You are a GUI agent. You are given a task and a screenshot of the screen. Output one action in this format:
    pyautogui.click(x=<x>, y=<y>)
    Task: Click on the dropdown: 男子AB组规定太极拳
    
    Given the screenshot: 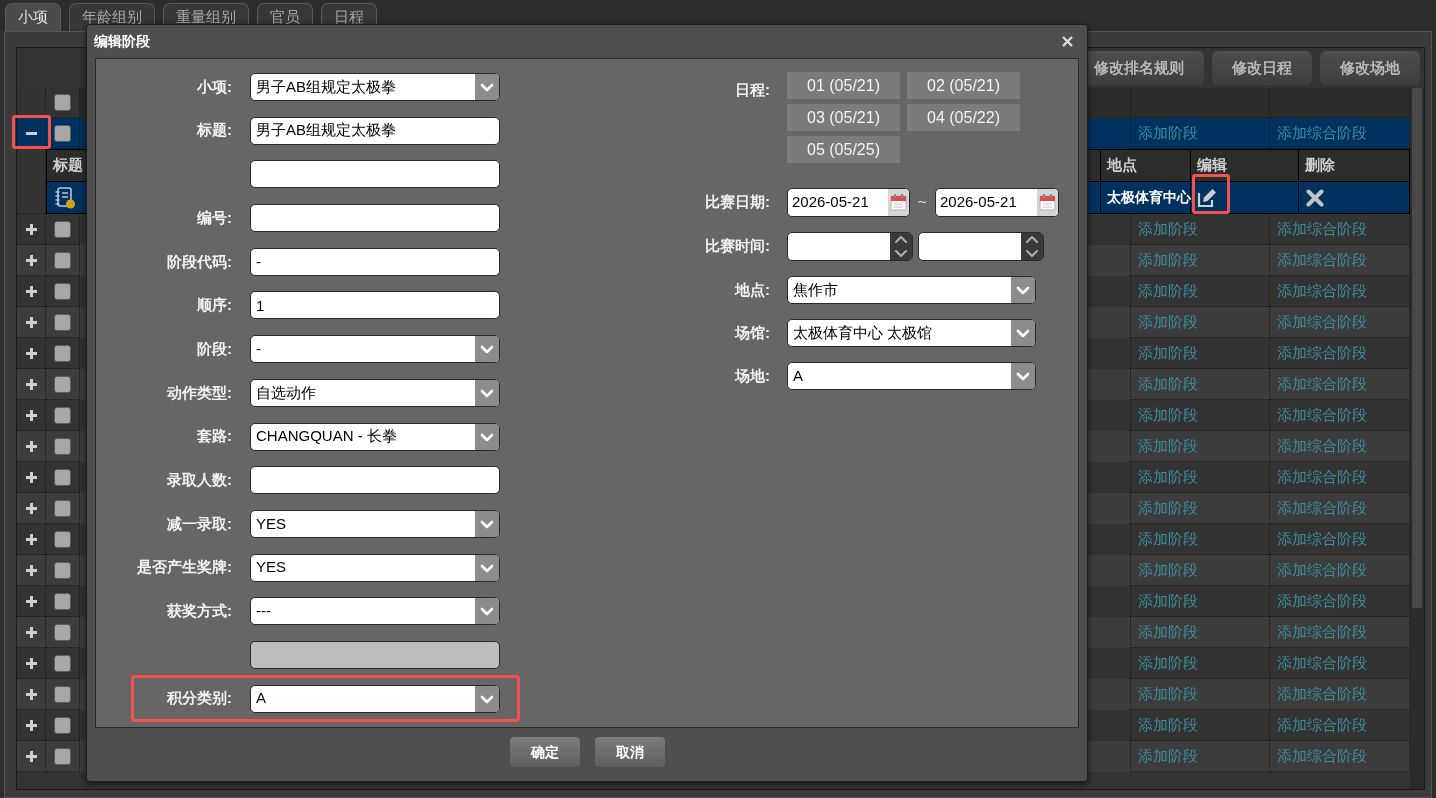 What is the action you would take?
    pyautogui.click(x=375, y=87)
    